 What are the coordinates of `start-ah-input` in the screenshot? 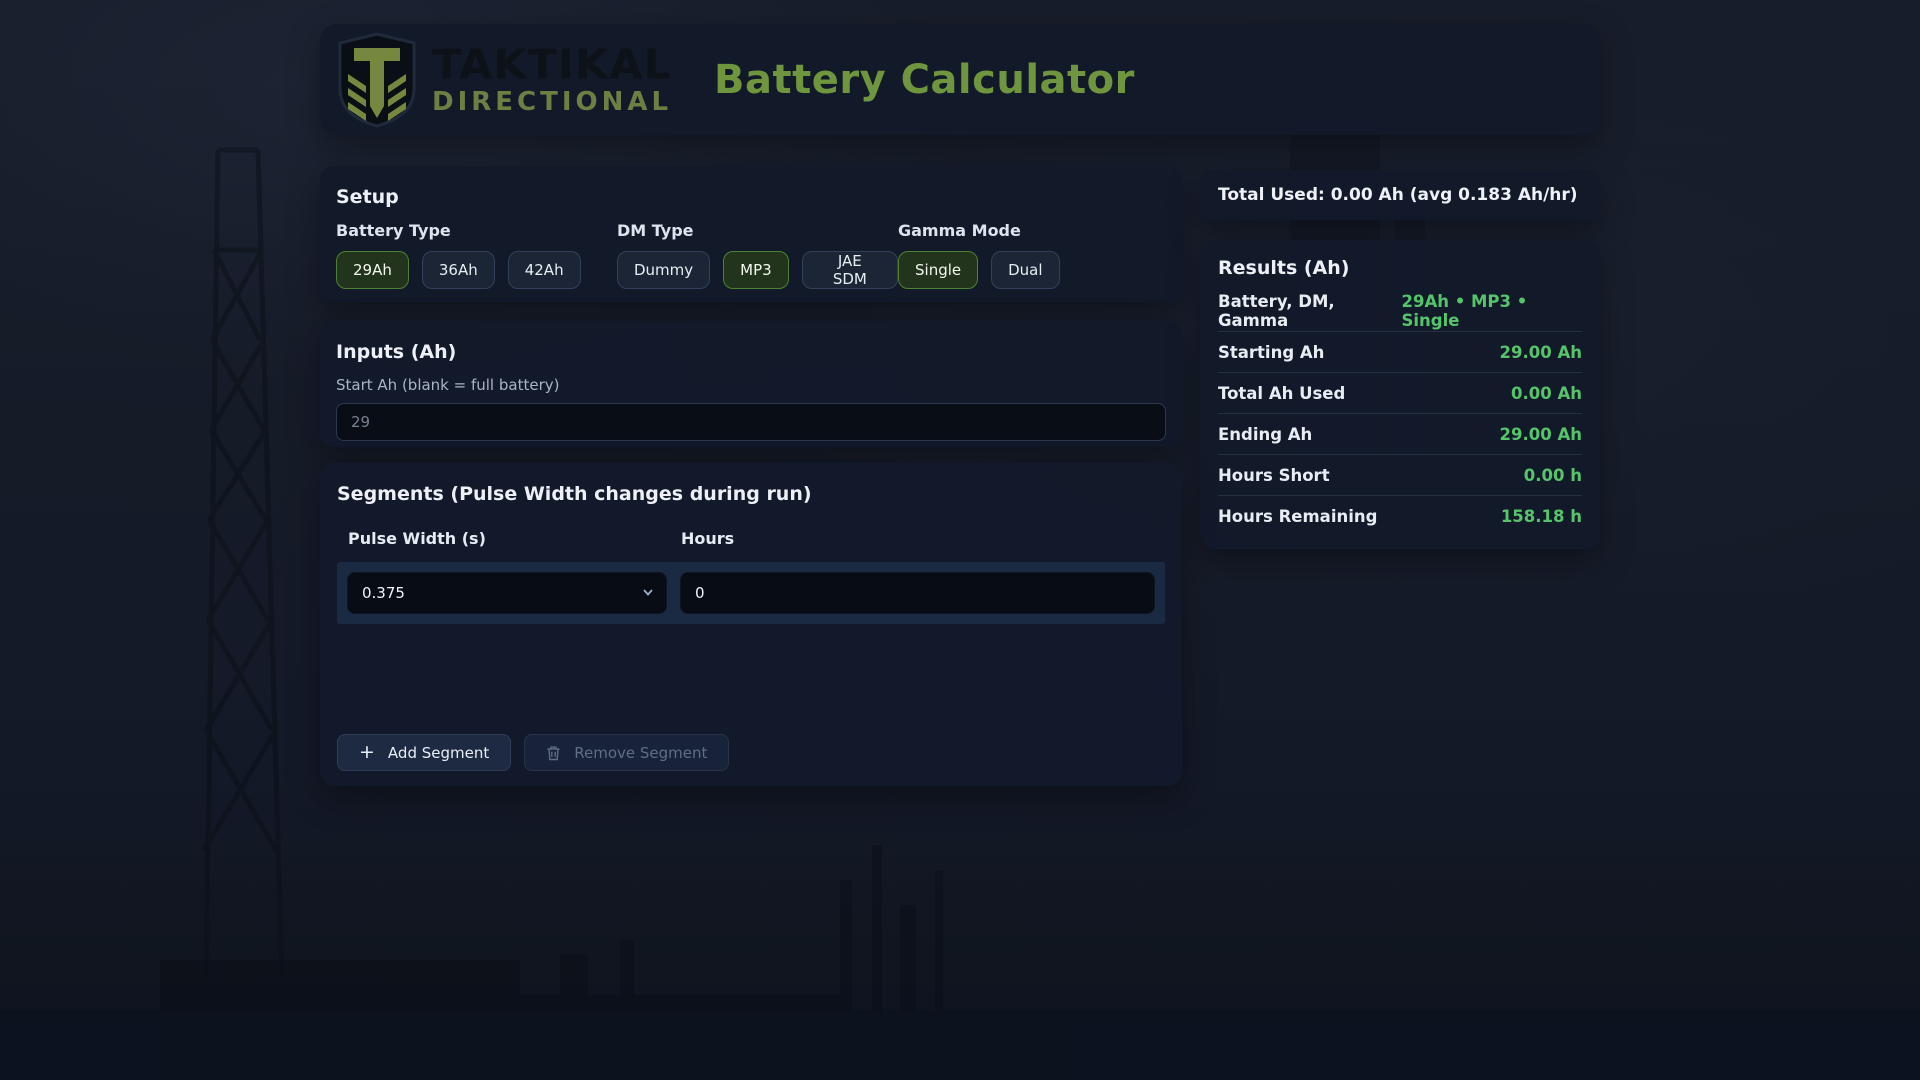 It's located at (751, 422).